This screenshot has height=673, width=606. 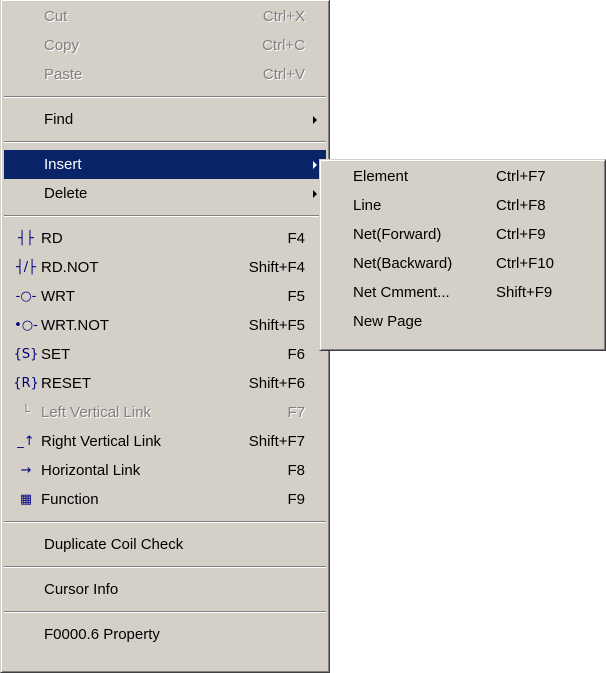 I want to click on menu-item-label: RD.NOT, so click(x=70, y=267).